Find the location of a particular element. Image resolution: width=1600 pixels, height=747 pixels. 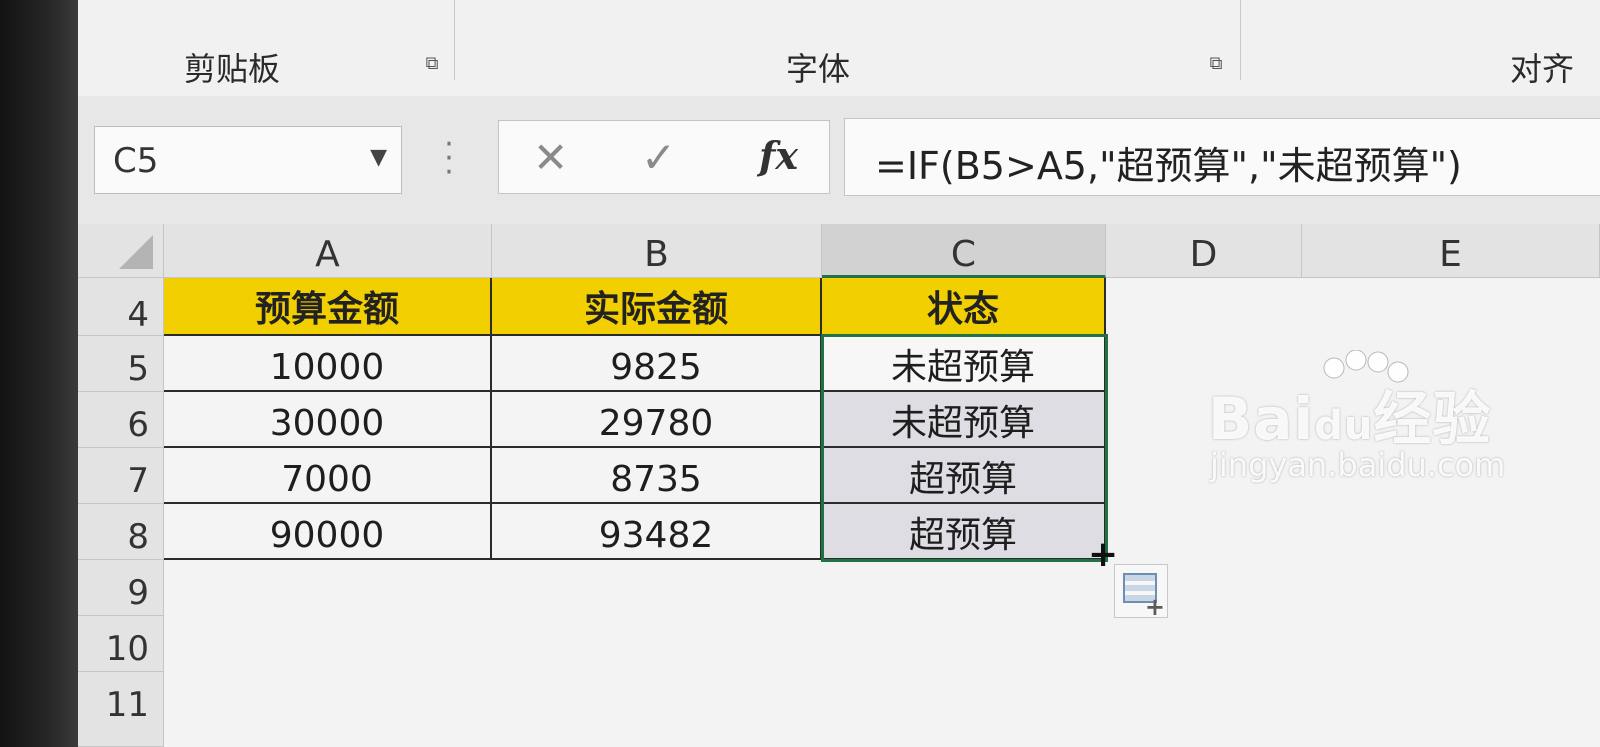

column-header-d: D is located at coordinates (1204, 251).